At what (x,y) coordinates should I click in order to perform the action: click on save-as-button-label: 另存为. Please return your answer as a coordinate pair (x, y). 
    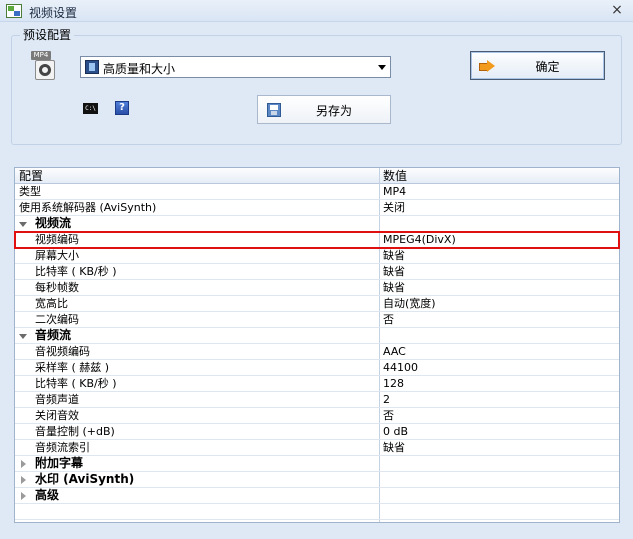
    Looking at the image, I should click on (333, 111).